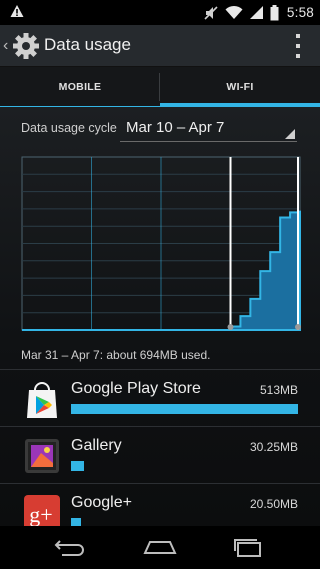  Describe the element at coordinates (26, 46) in the screenshot. I see `gear-icon` at that location.